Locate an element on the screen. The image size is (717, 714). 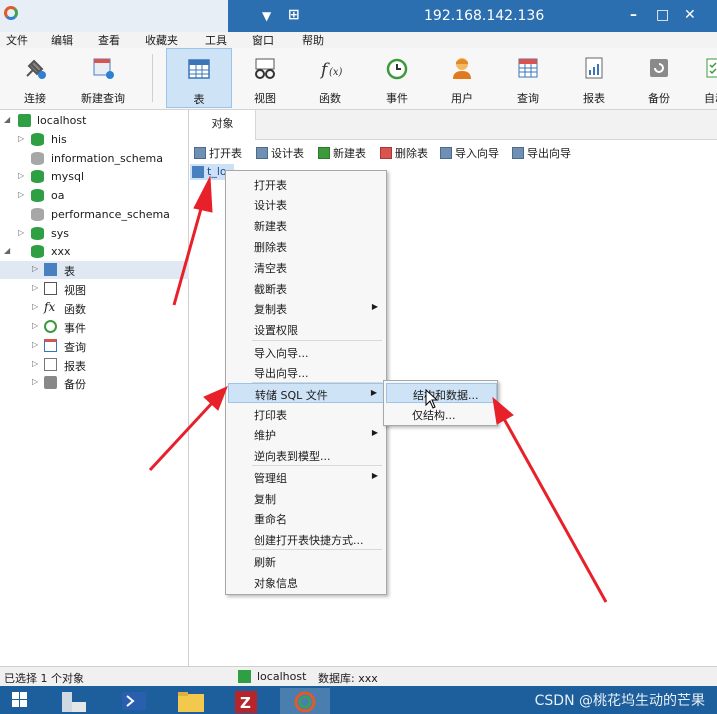
tree-db-performance-schema: performance_schema is located at coordinates (101, 215).